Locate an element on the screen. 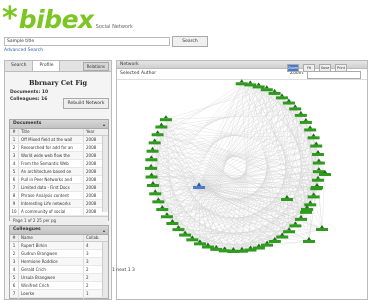  table-row: 8 Phrase Analysis content 2008 is located at coordinates (59, 196).